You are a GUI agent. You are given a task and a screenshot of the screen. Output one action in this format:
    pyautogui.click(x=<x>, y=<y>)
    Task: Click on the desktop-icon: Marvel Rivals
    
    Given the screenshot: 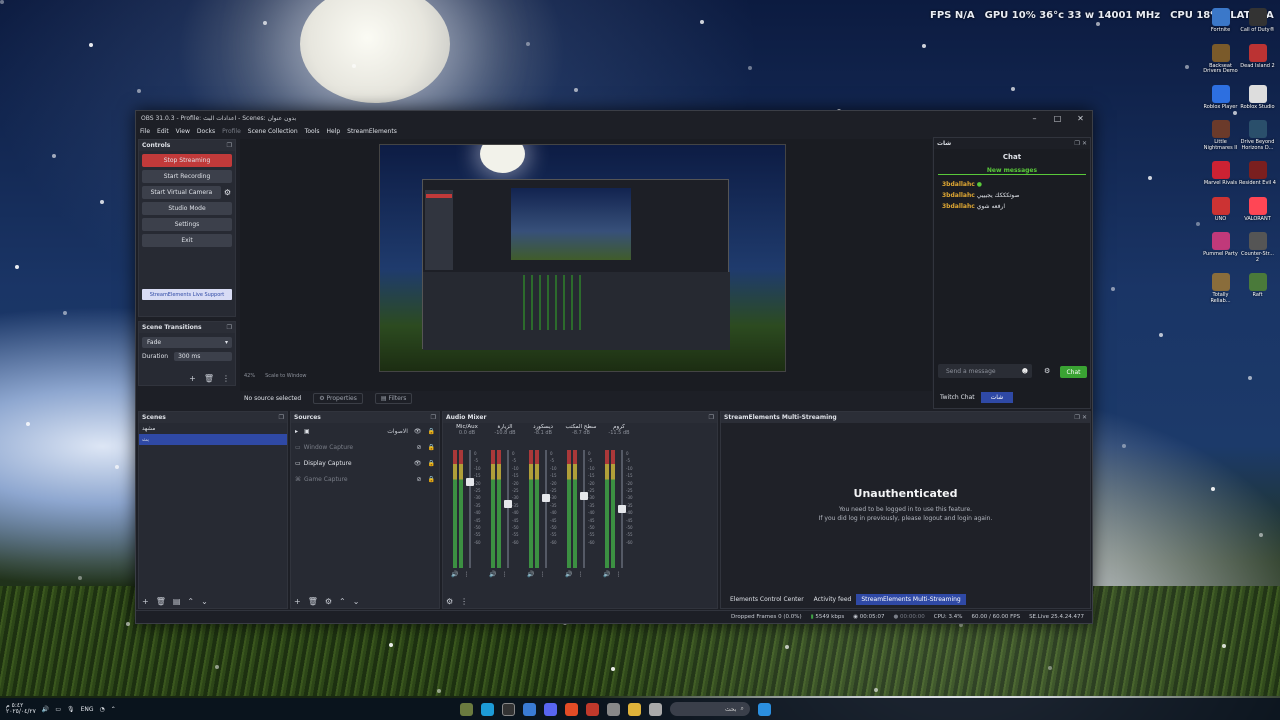 What is the action you would take?
    pyautogui.click(x=1220, y=174)
    